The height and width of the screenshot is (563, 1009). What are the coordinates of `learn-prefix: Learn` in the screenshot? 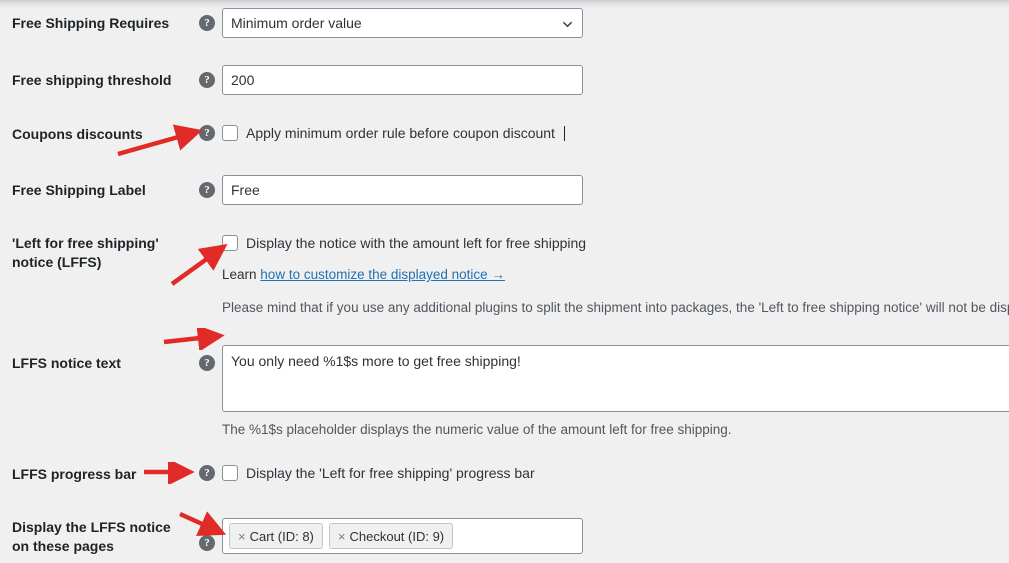 It's located at (239, 274).